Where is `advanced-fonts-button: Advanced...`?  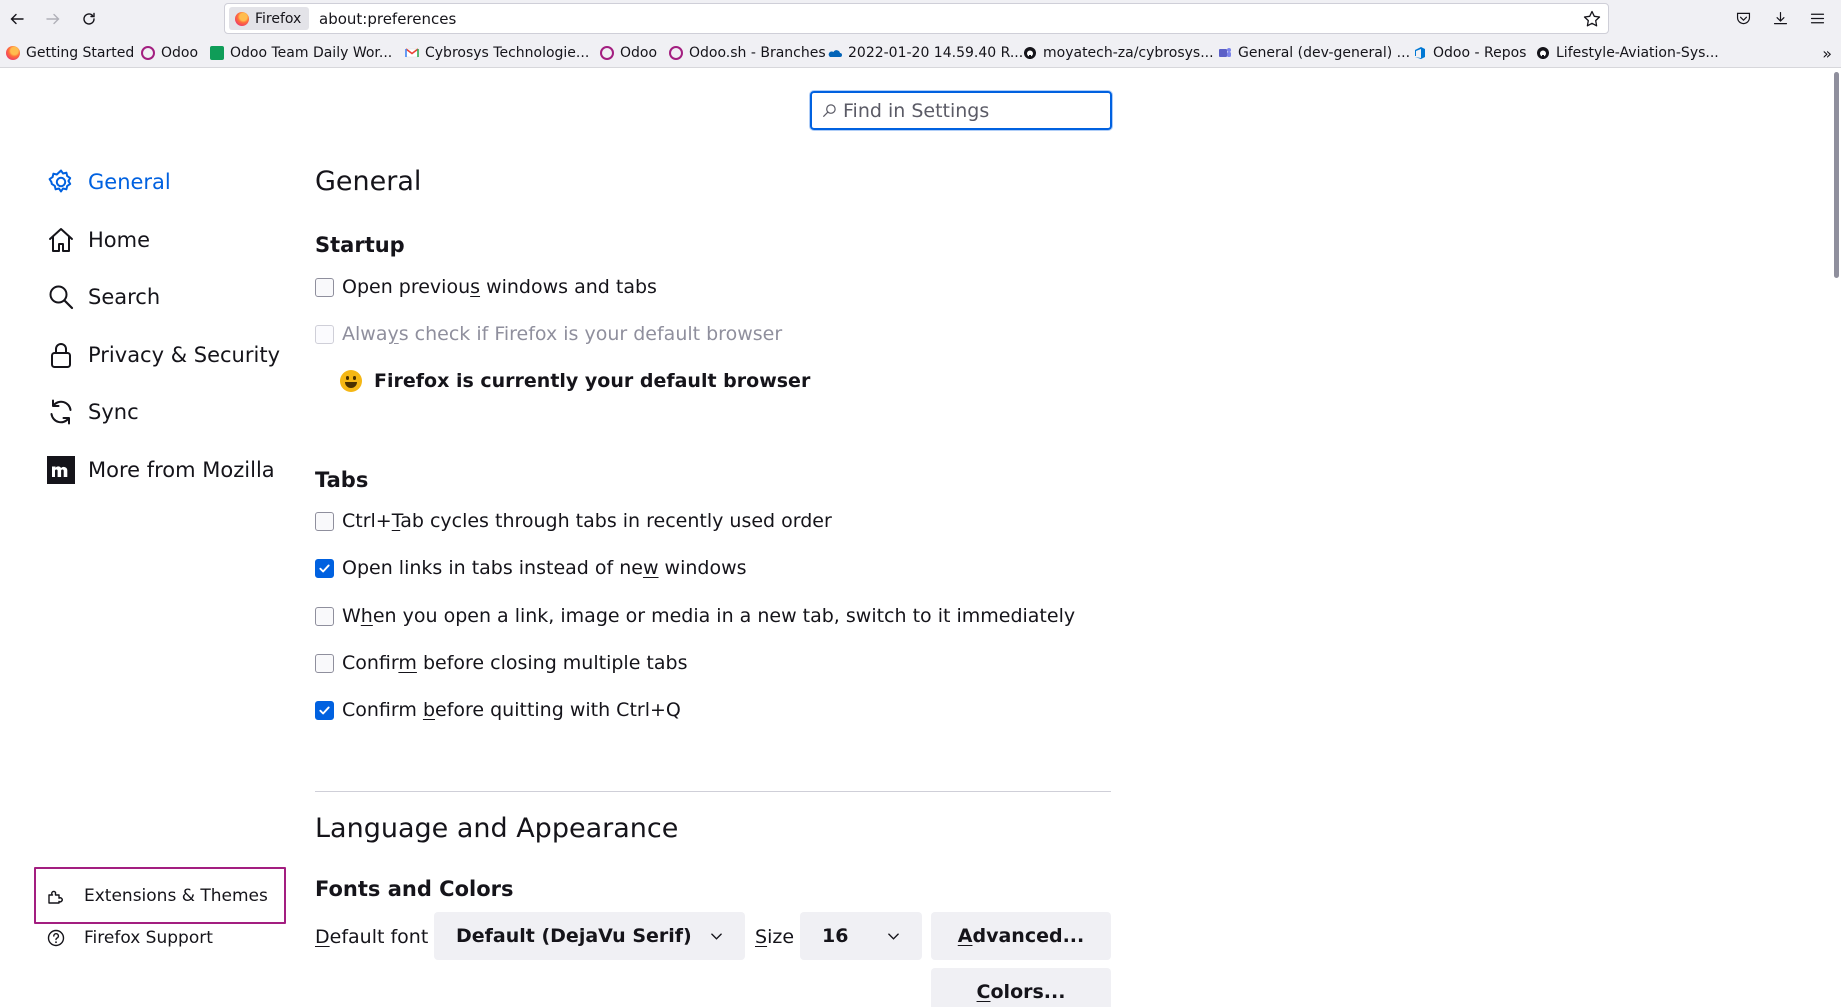
advanced-fonts-button: Advanced... is located at coordinates (1021, 936).